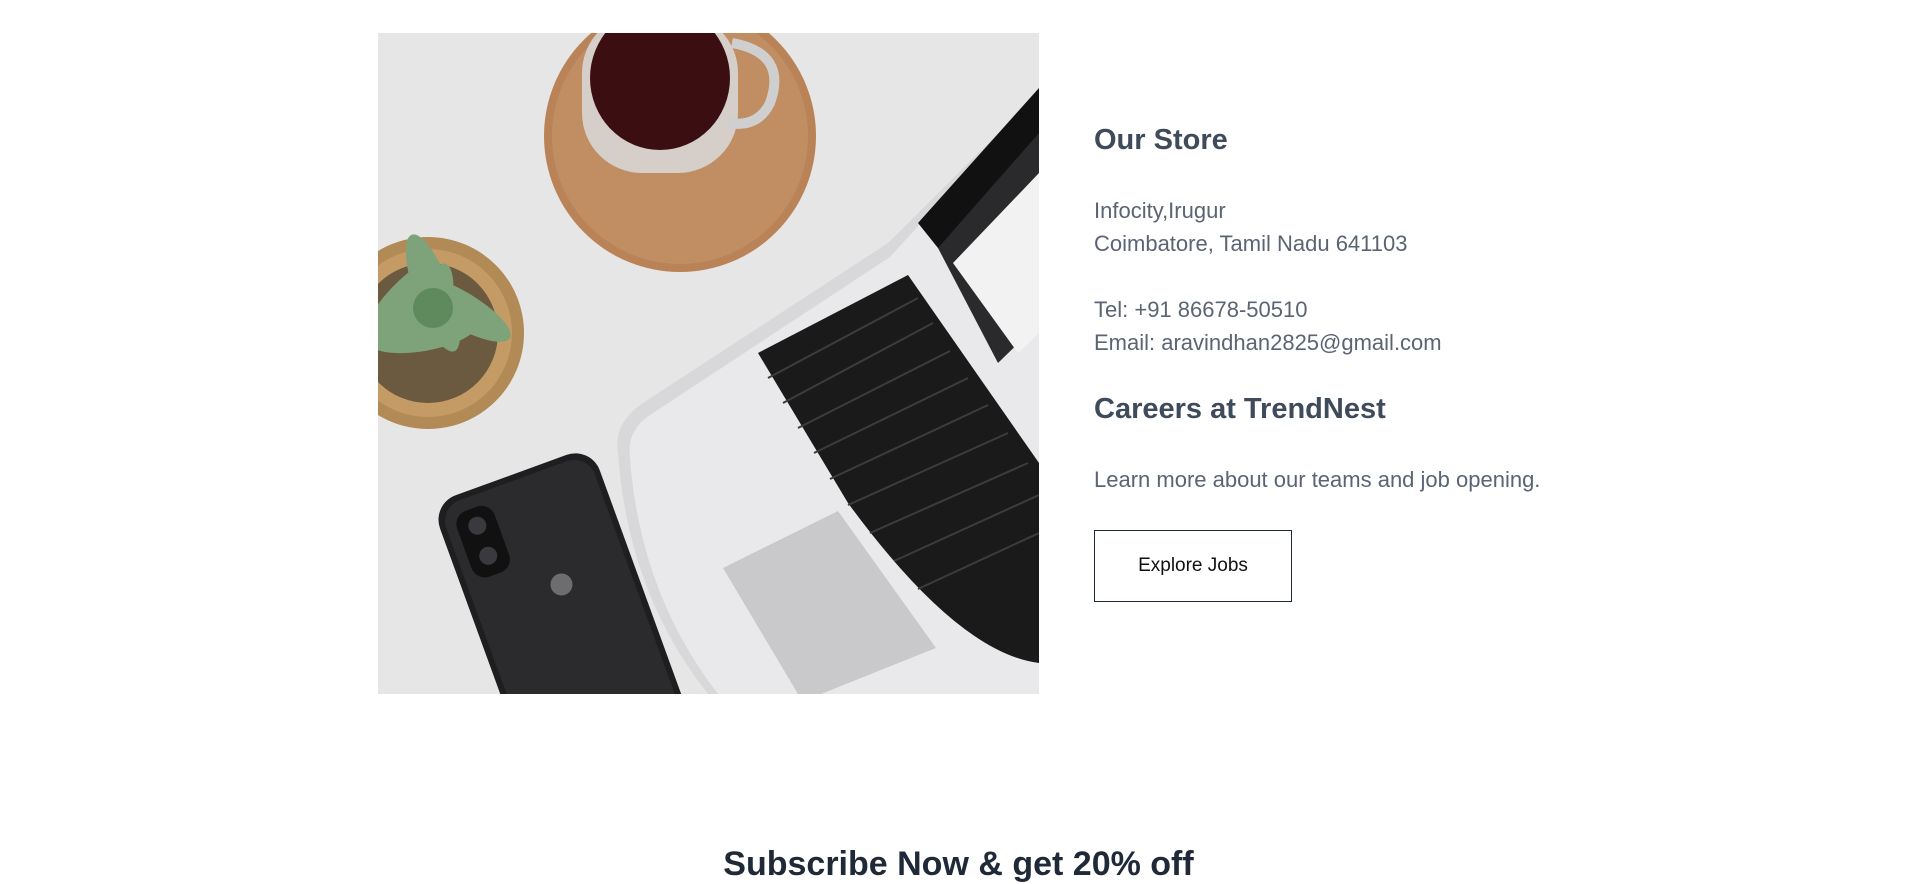 This screenshot has height=884, width=1917. Describe the element at coordinates (1161, 140) in the screenshot. I see `store-heading: Our Store` at that location.